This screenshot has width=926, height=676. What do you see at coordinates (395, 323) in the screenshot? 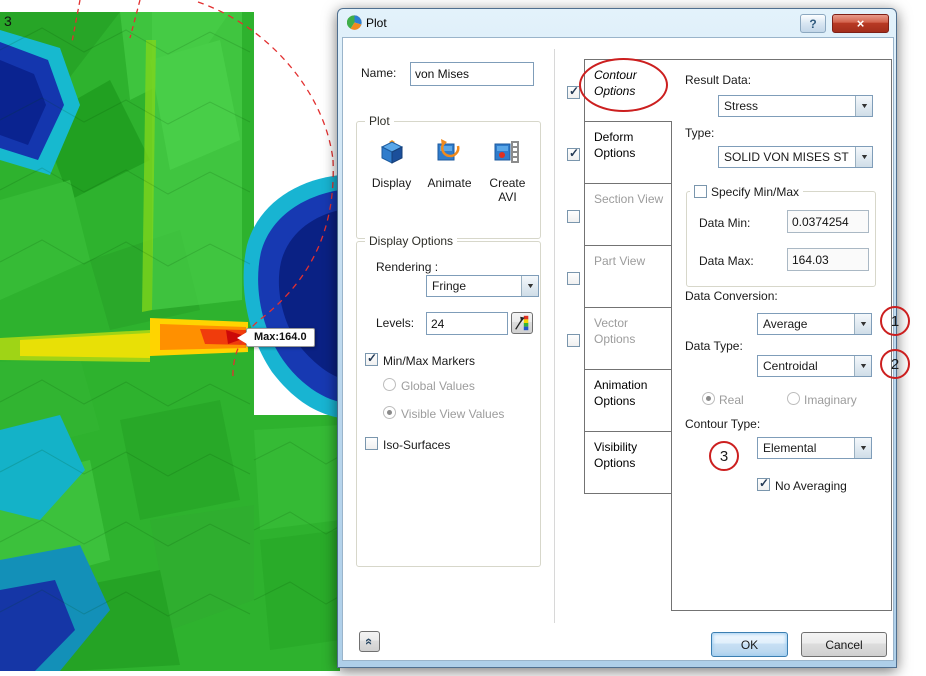
I see `levels-label: Levels:` at bounding box center [395, 323].